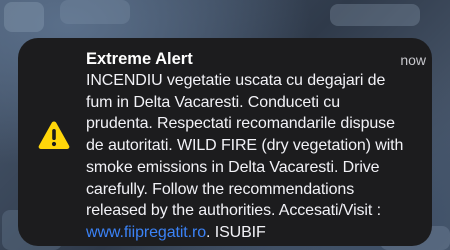 The image size is (450, 250). What do you see at coordinates (146, 232) in the screenshot?
I see `fiipregatit-link: www.fiipregatit.ro` at bounding box center [146, 232].